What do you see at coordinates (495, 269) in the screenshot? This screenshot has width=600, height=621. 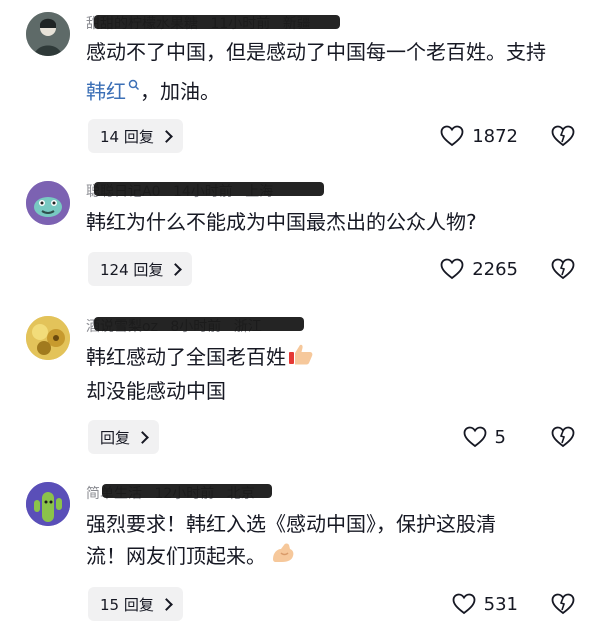 I see `like-count: 2265` at bounding box center [495, 269].